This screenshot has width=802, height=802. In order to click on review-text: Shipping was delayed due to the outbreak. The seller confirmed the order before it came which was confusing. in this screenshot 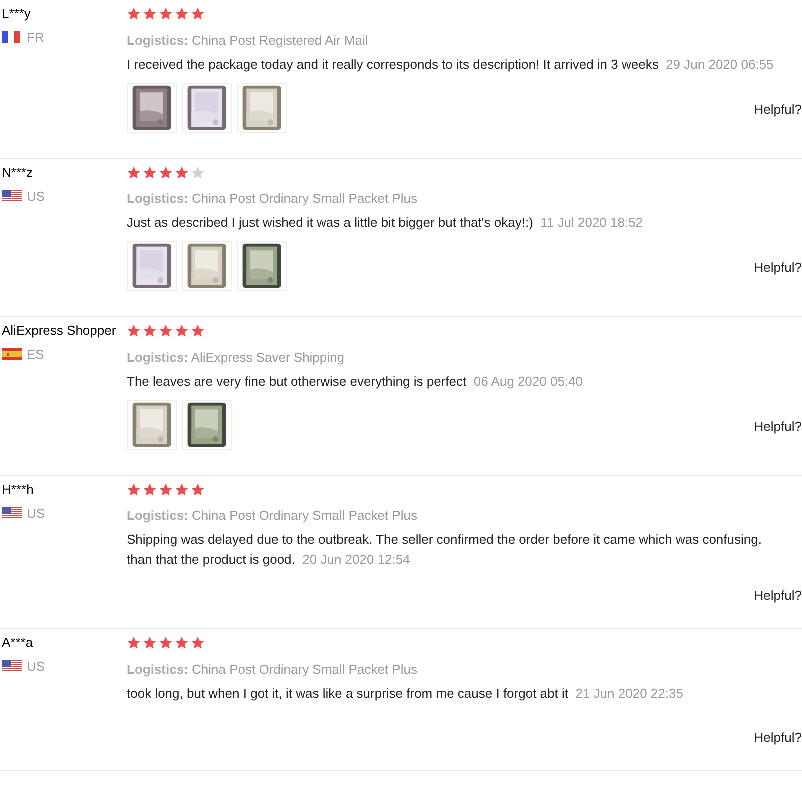, I will do `click(444, 539)`.